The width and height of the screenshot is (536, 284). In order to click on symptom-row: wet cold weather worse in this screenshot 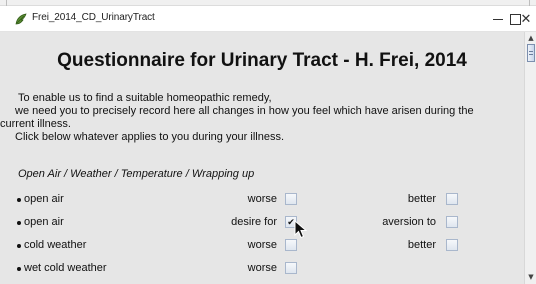, I will do `click(262, 271)`.